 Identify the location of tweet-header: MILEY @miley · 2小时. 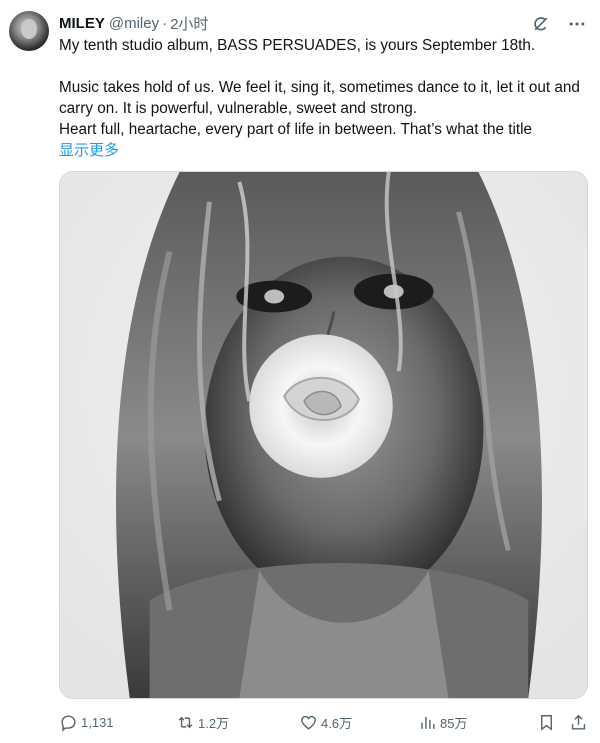
(133, 23).